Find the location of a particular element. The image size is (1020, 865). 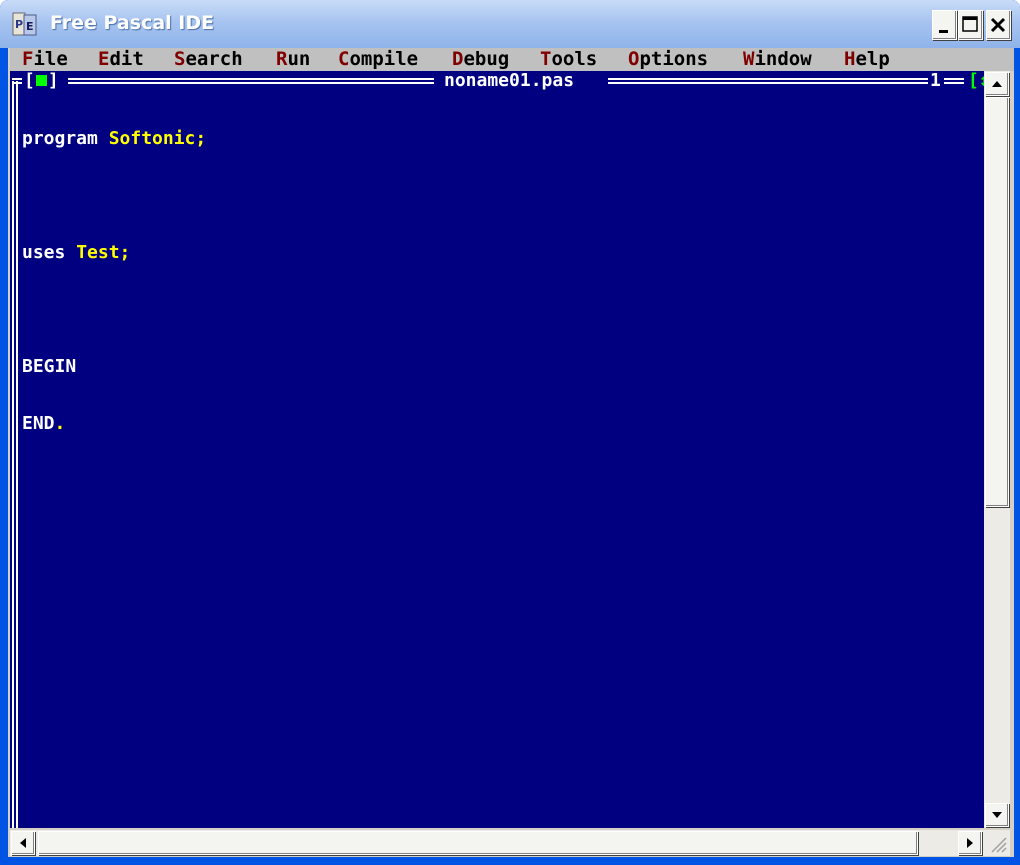

scroll-right-button is located at coordinates (970, 843).